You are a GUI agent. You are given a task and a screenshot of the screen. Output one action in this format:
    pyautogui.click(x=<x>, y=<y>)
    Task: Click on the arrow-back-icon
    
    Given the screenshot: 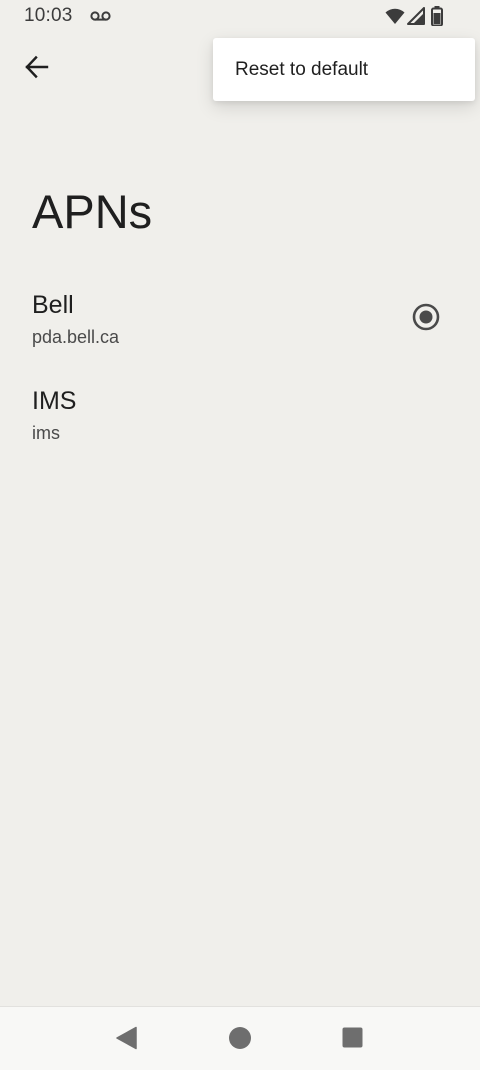 What is the action you would take?
    pyautogui.click(x=37, y=69)
    